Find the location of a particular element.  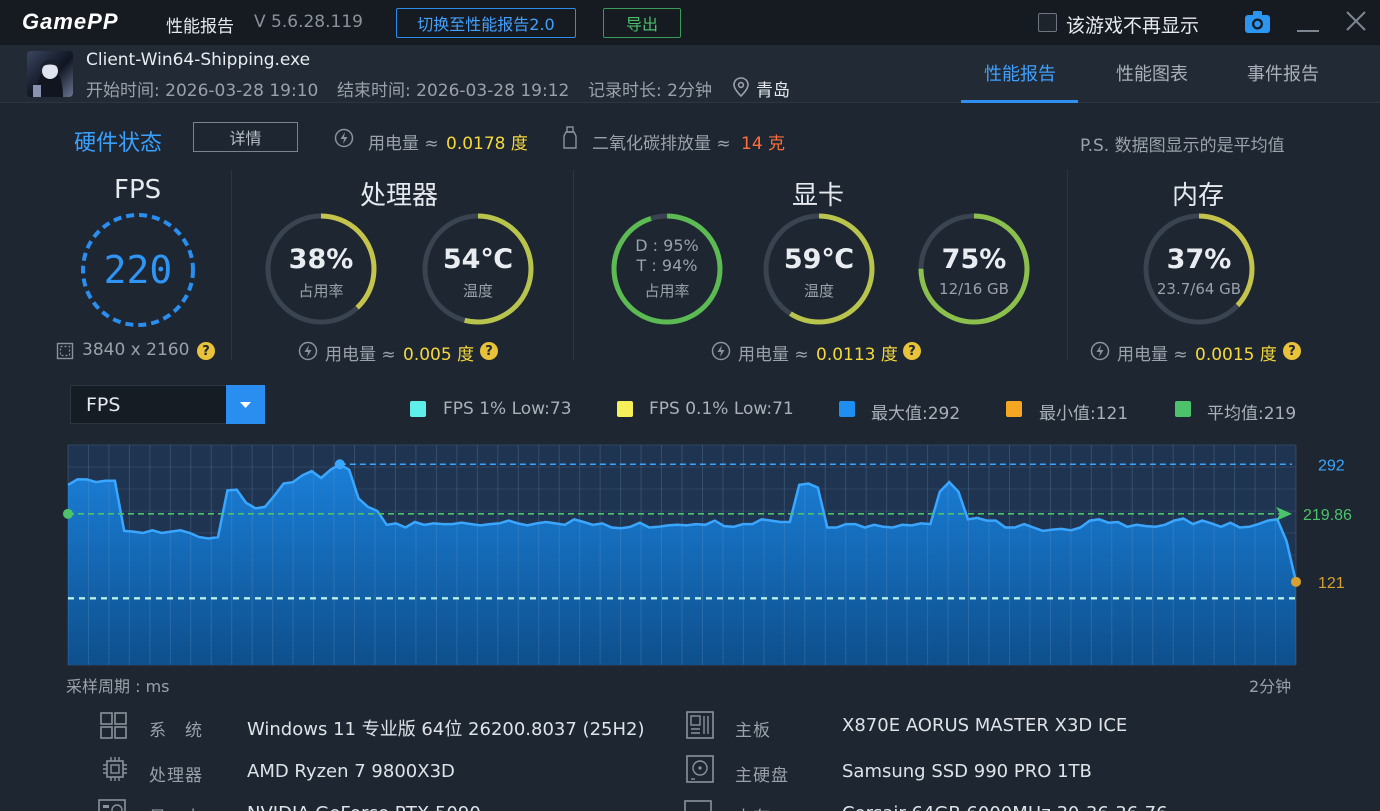

hardware-status-title: 硬件状态 is located at coordinates (118, 143).